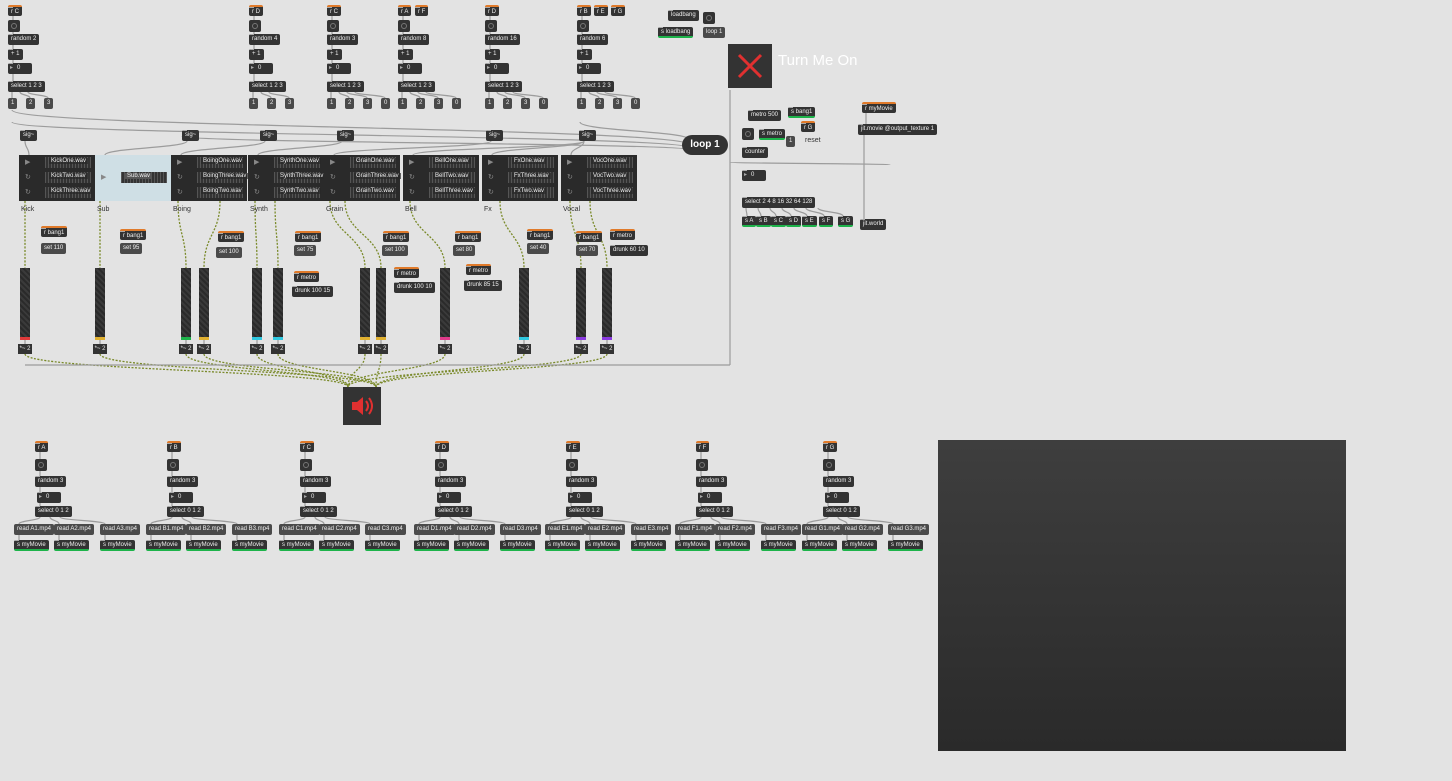 This screenshot has height=781, width=1452. Describe the element at coordinates (703, 446) in the screenshot. I see `receive-f-object: r F` at that location.